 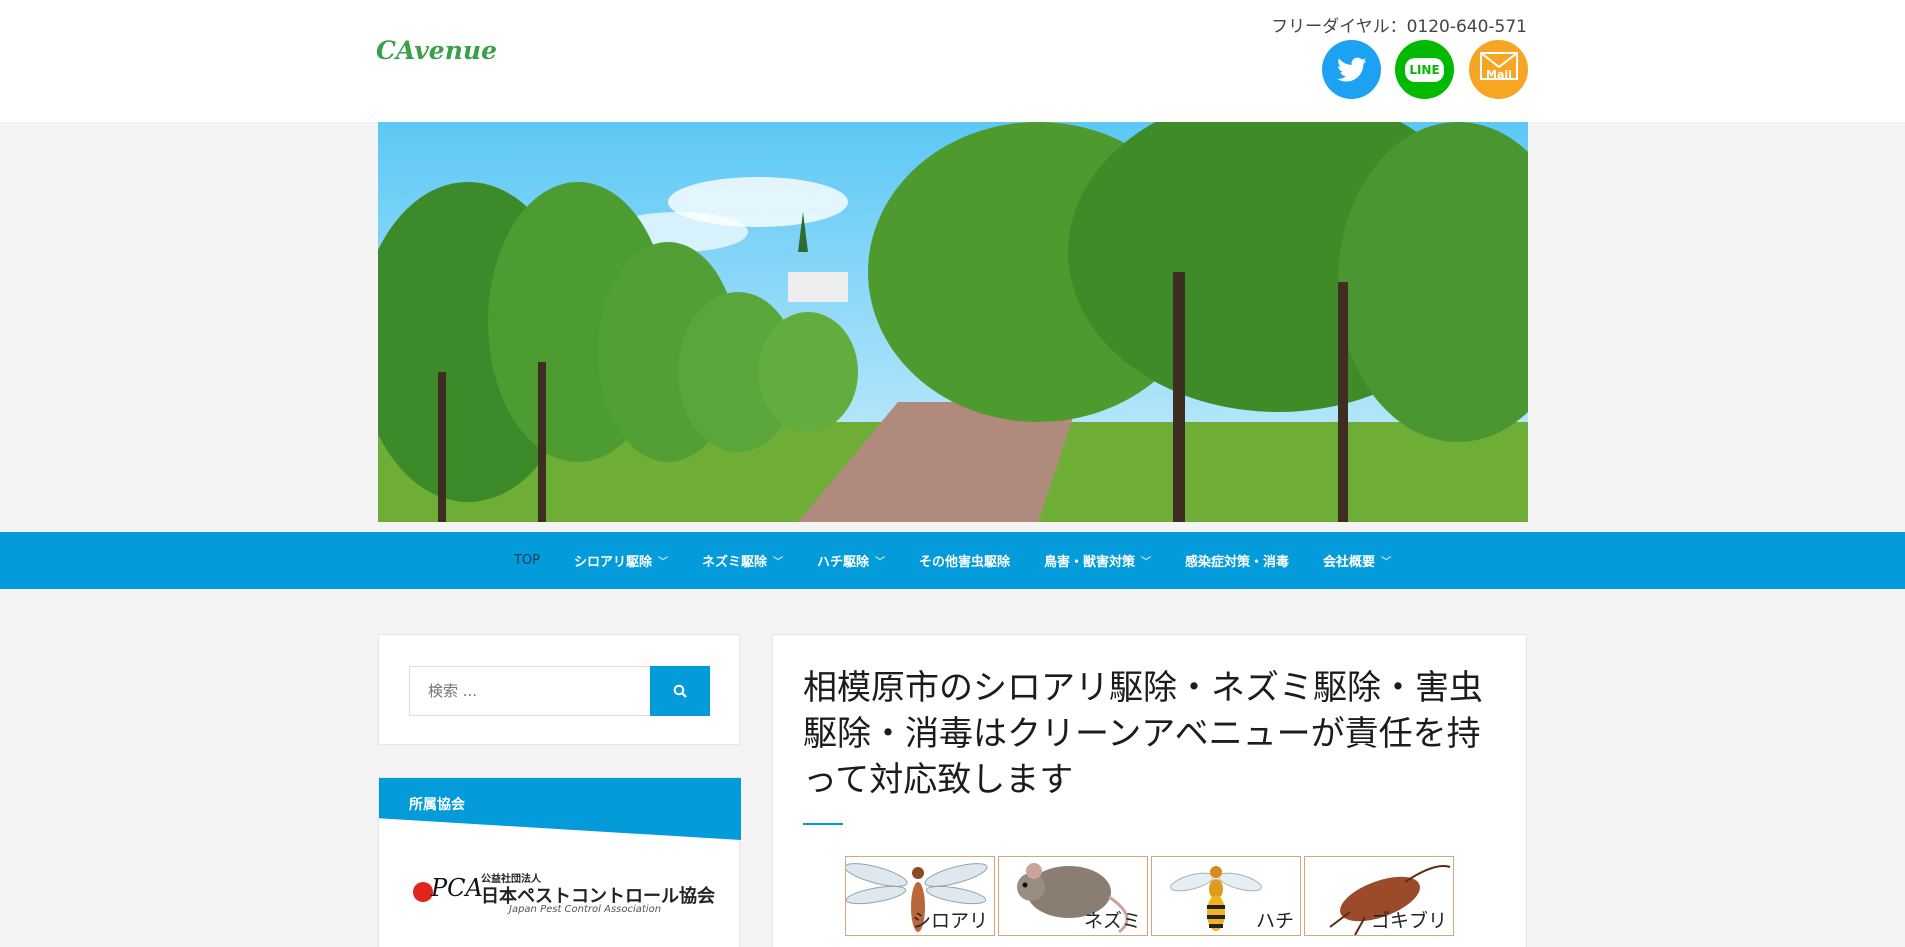 I want to click on pest-label: シロアリ, so click(x=949, y=921).